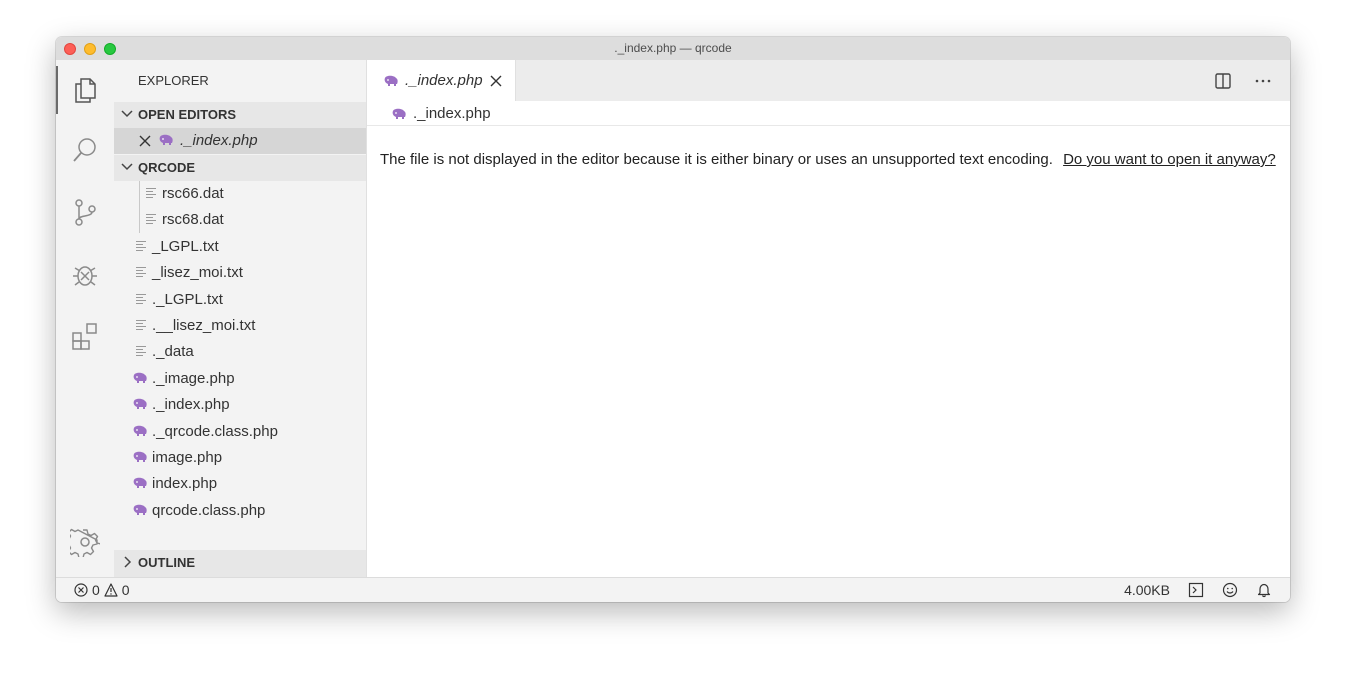  I want to click on file-tree-item: .__lisez_moi.txt, so click(240, 326).